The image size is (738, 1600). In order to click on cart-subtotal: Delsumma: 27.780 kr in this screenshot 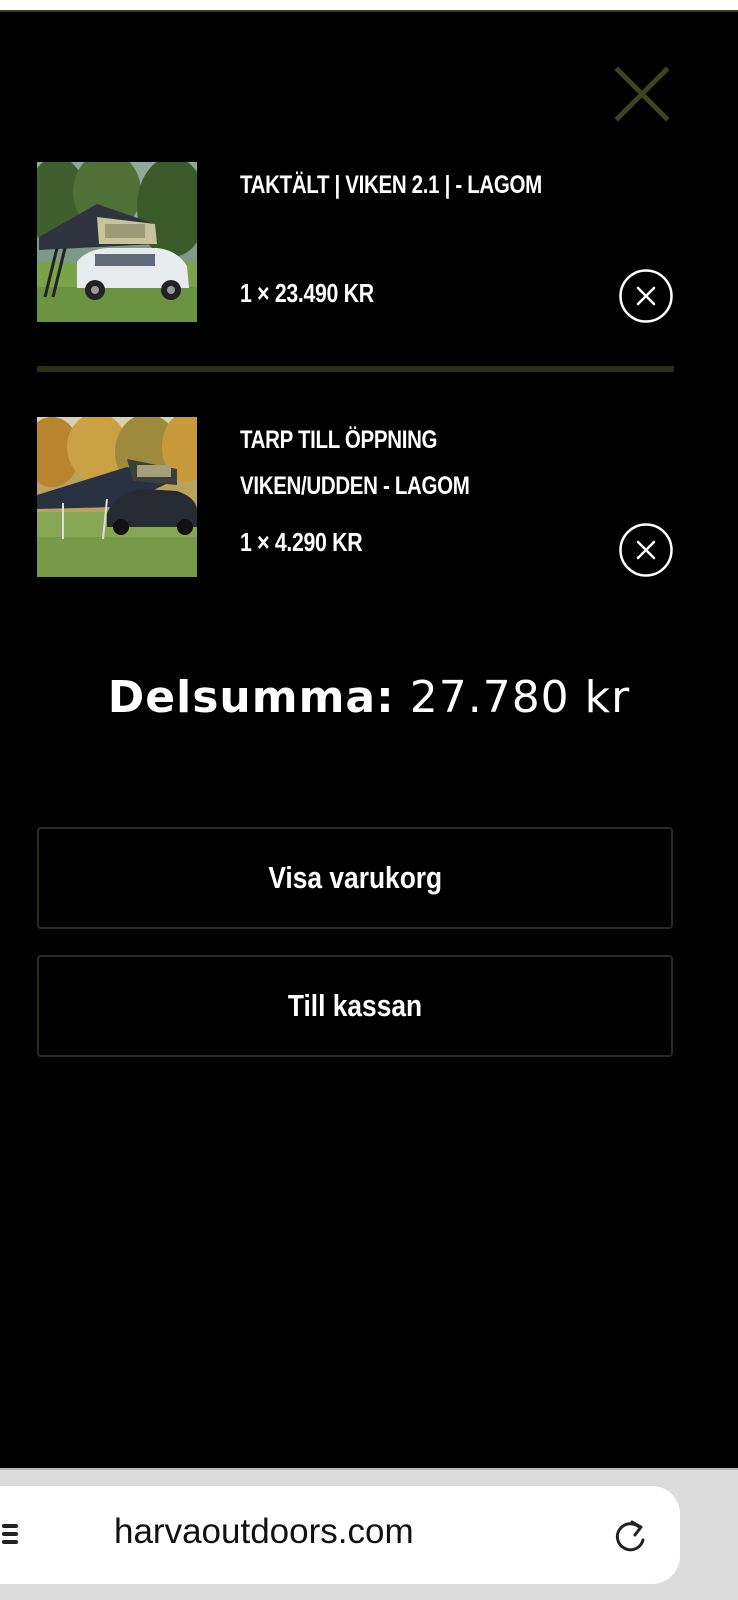, I will do `click(369, 697)`.